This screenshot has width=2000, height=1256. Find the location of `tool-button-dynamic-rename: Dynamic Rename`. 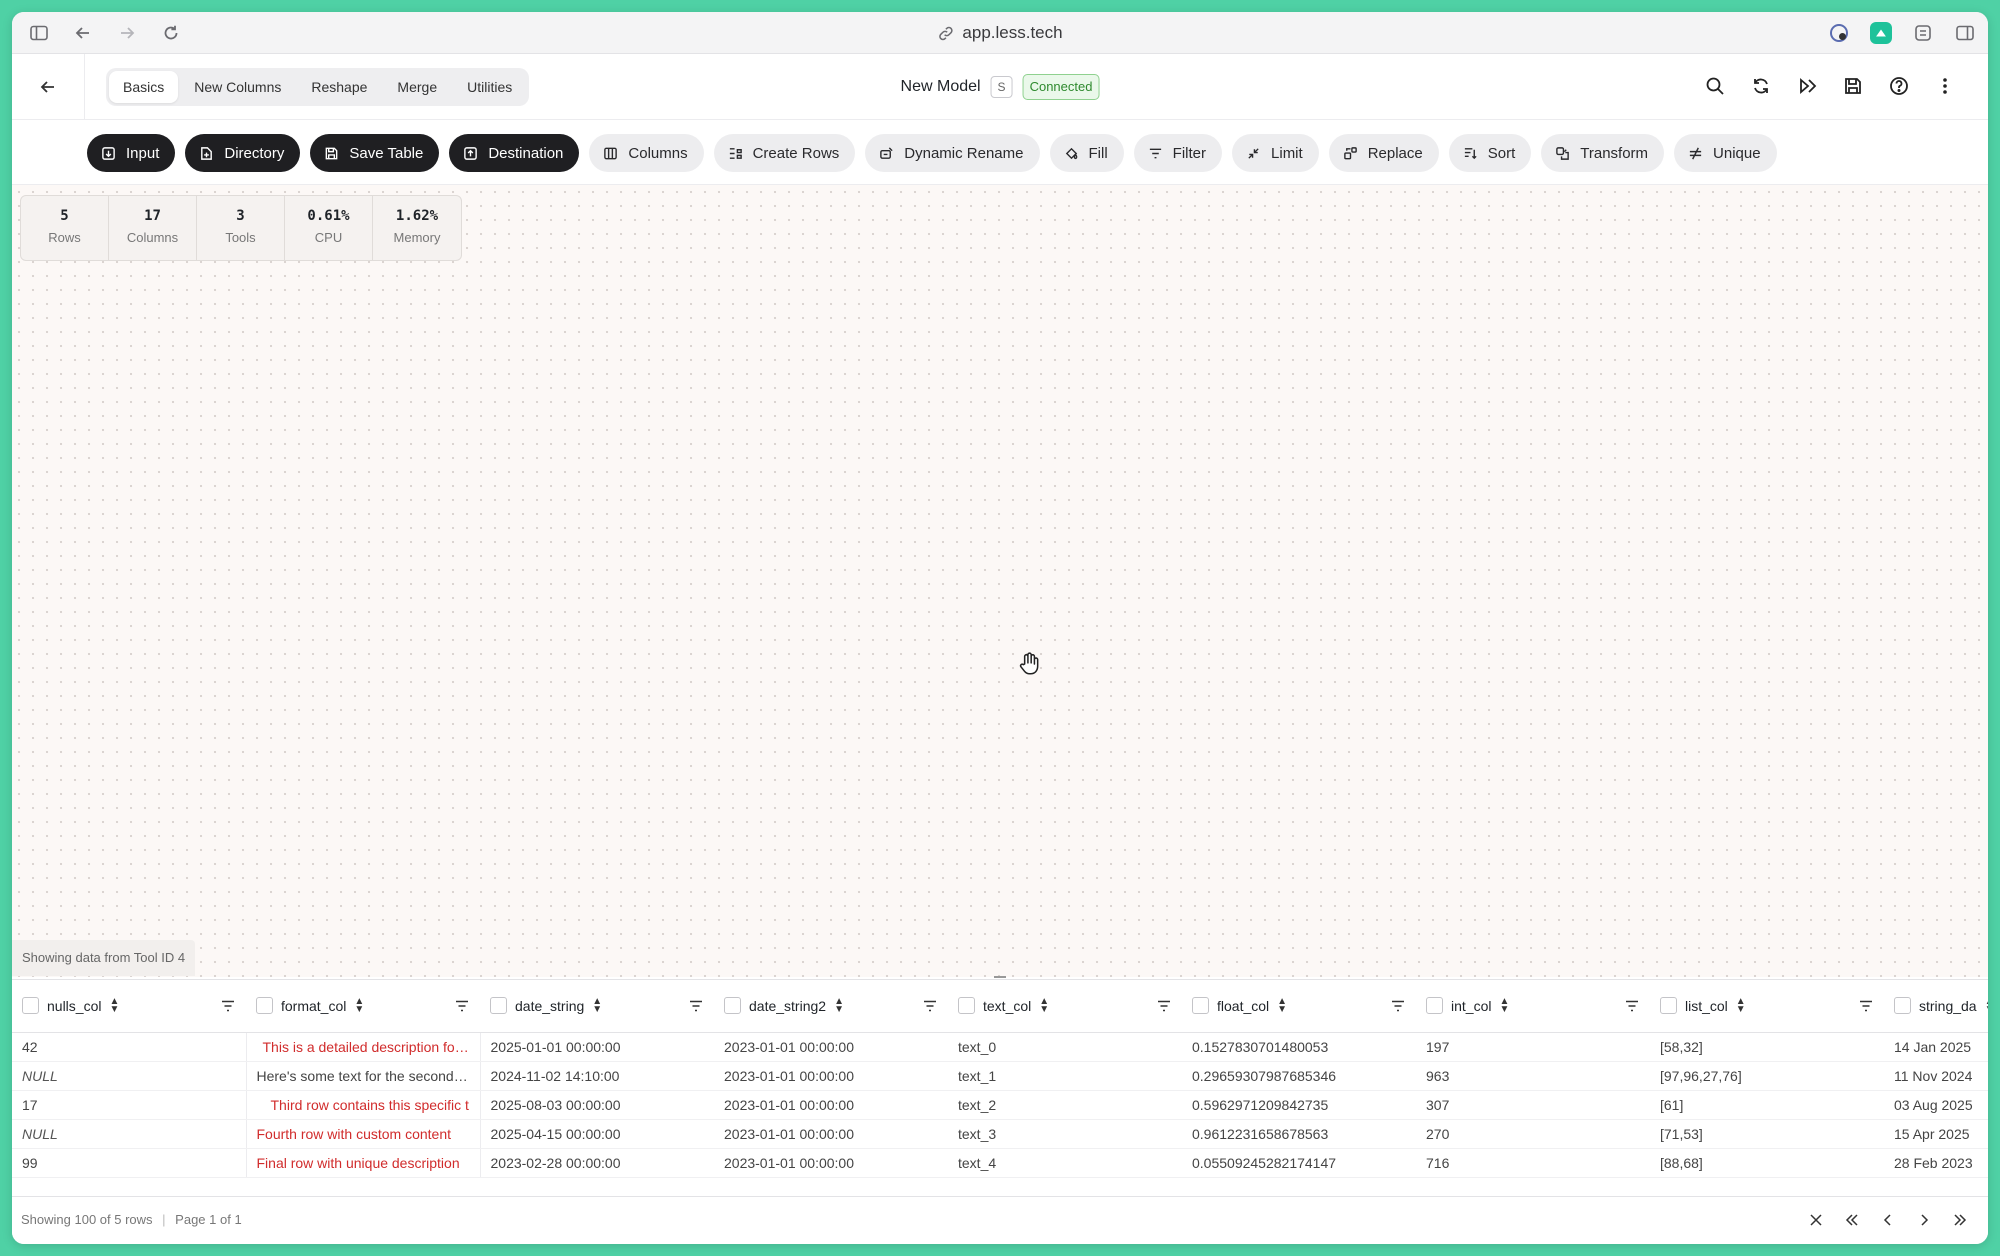

tool-button-dynamic-rename: Dynamic Rename is located at coordinates (952, 153).